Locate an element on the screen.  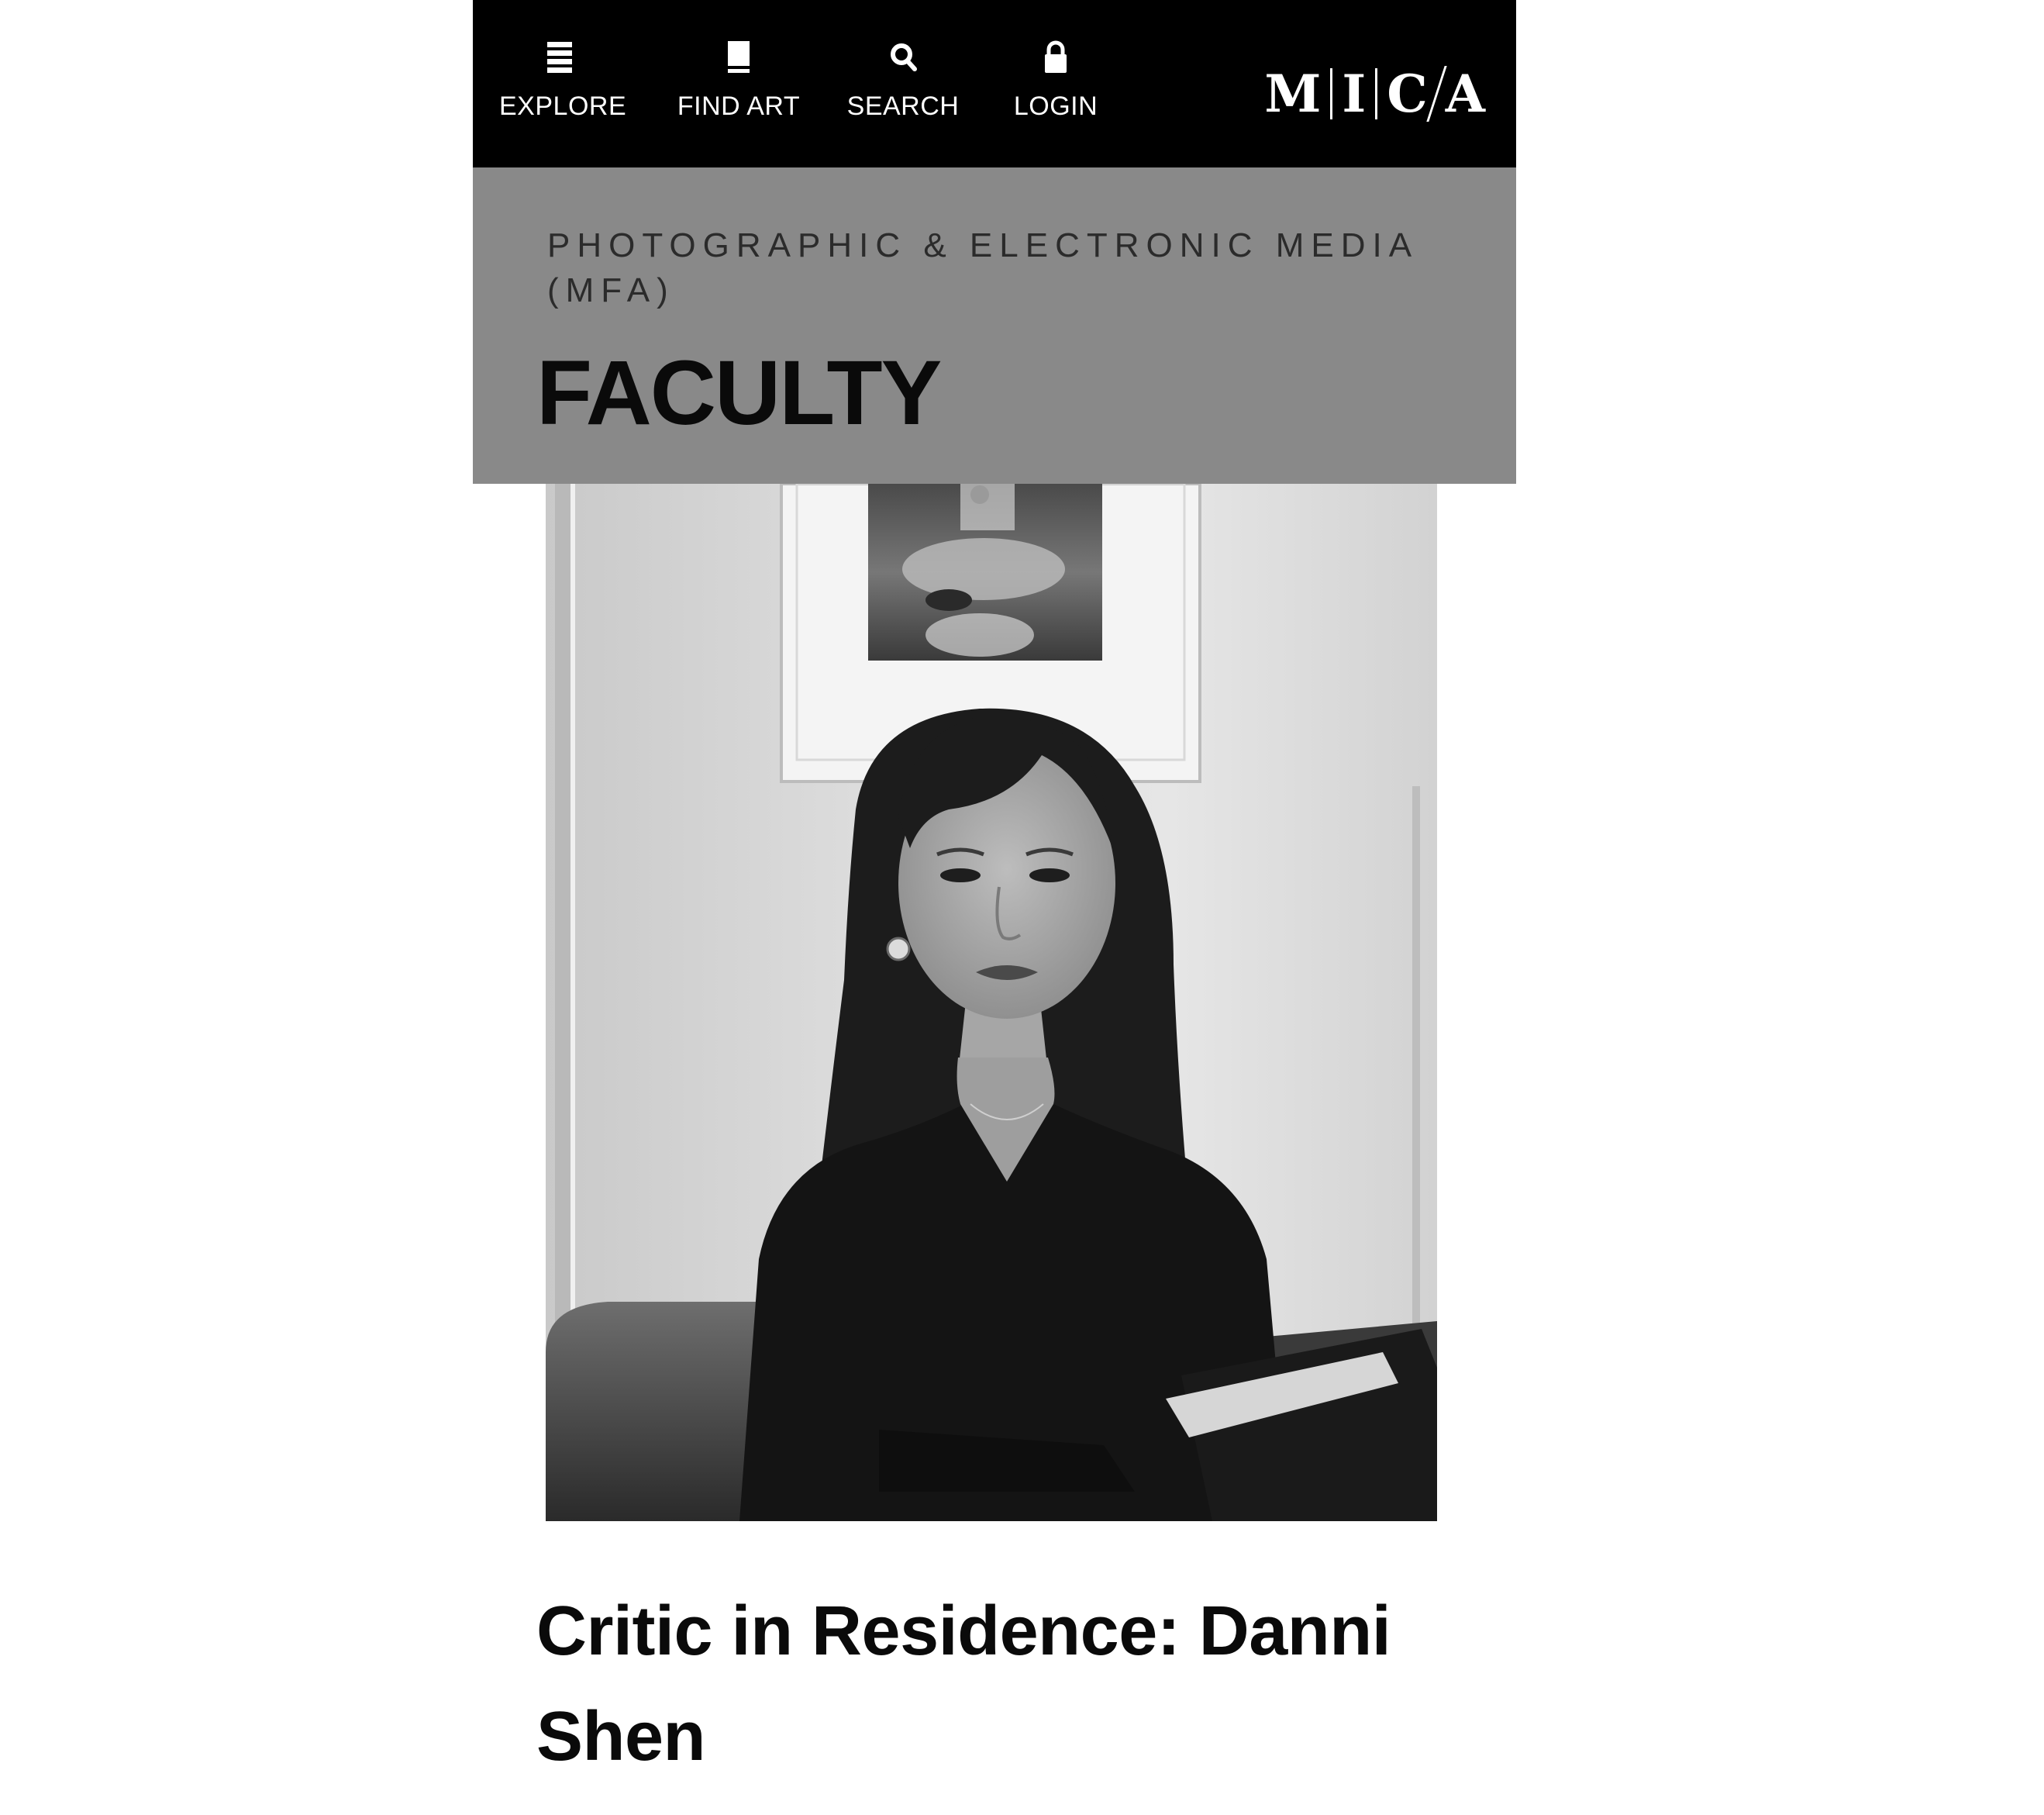
nav-search: SEARCH is located at coordinates (903, 83).